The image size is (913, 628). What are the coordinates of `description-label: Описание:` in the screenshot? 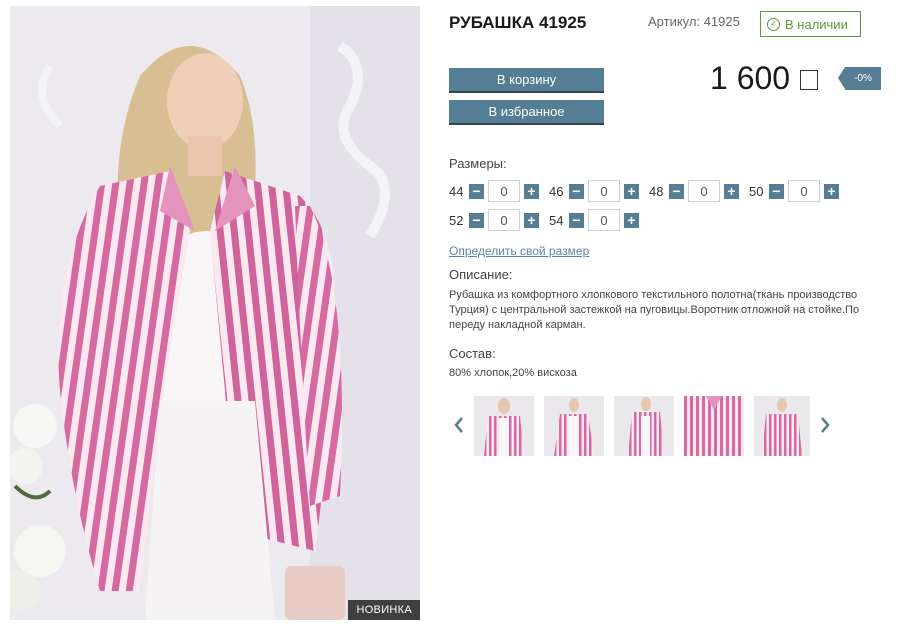 It's located at (481, 274).